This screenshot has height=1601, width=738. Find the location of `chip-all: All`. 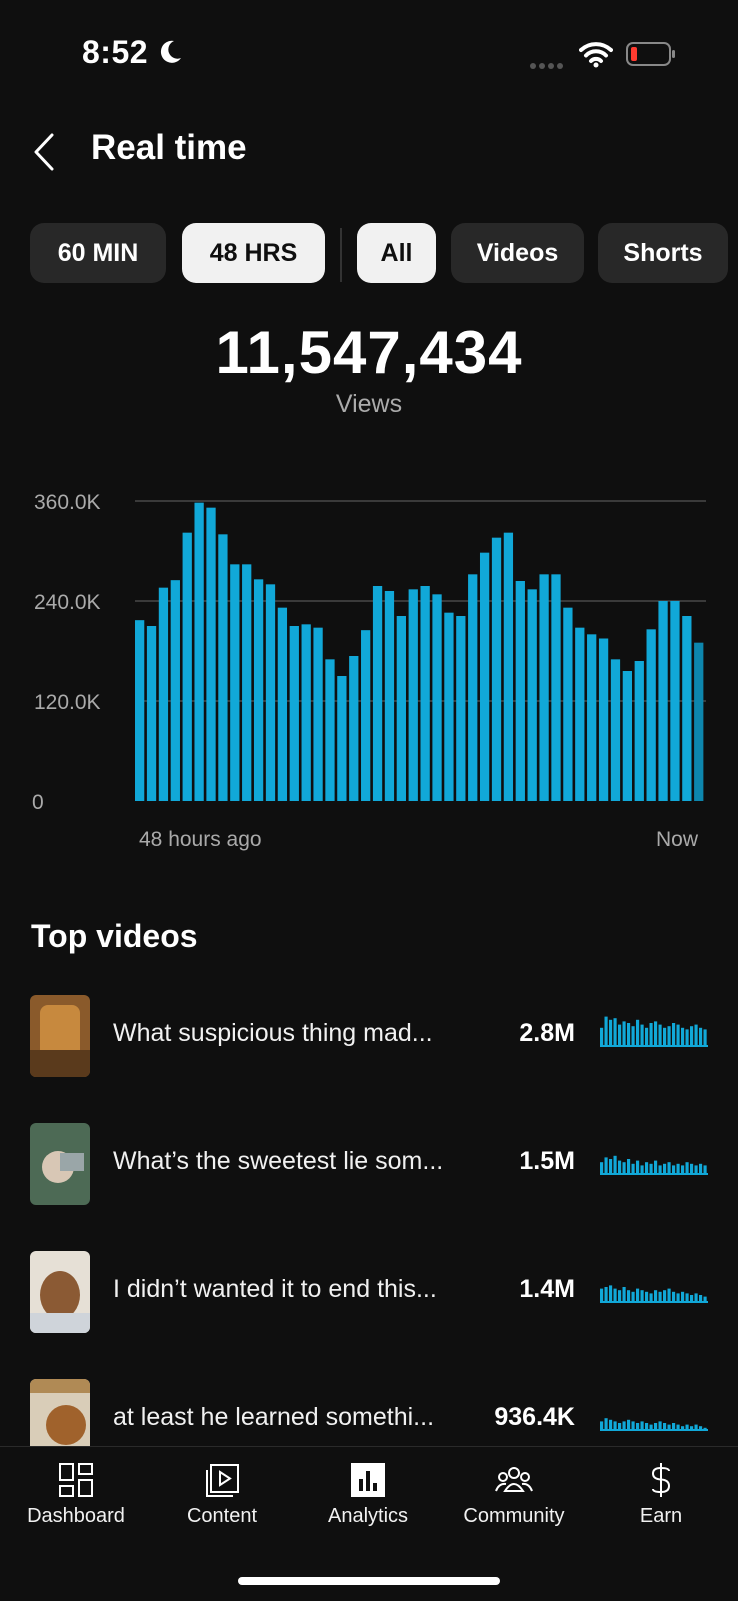

chip-all: All is located at coordinates (396, 253).